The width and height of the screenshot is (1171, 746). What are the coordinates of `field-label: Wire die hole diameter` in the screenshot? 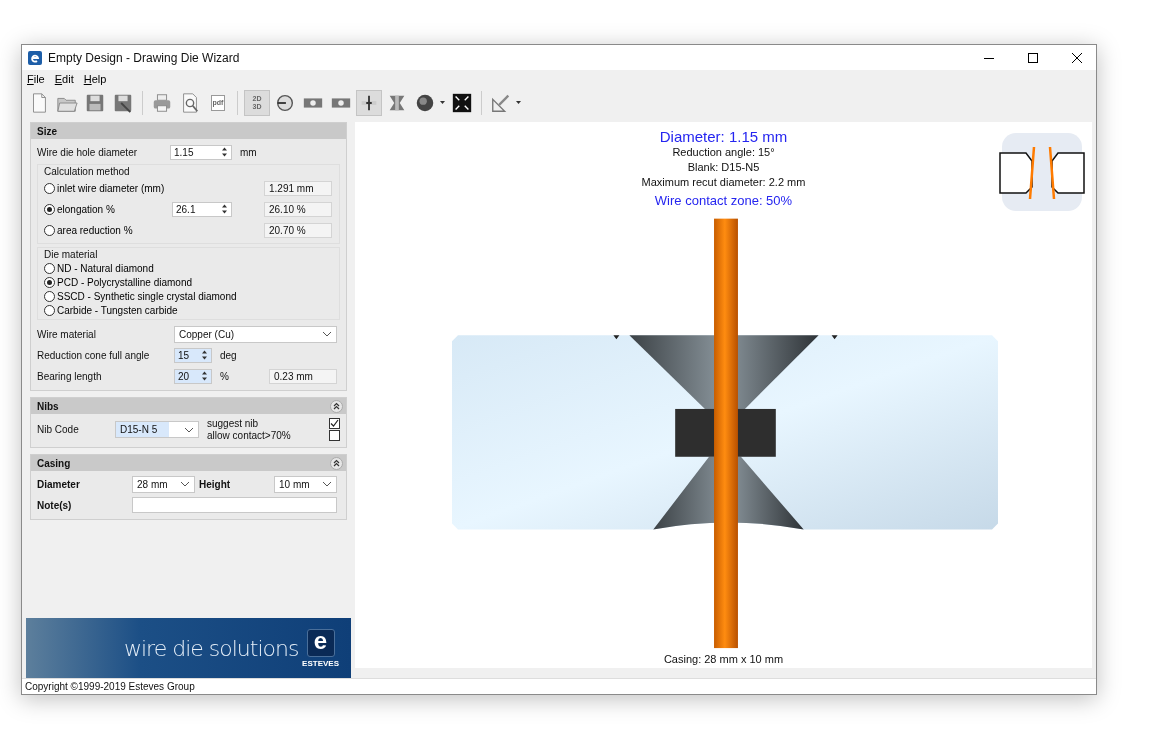 It's located at (88, 152).